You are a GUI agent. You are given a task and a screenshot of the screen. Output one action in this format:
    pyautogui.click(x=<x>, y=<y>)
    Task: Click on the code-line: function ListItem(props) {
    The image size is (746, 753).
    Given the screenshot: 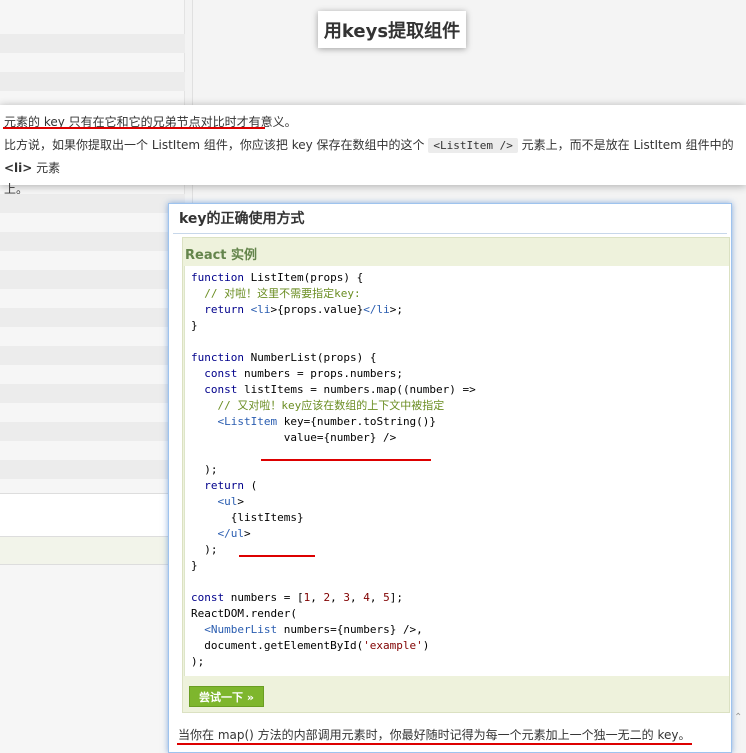 What is the action you would take?
    pyautogui.click(x=277, y=277)
    